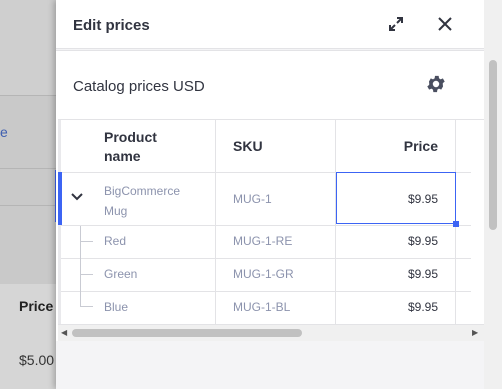 The width and height of the screenshot is (502, 389). I want to click on close-button, so click(445, 24).